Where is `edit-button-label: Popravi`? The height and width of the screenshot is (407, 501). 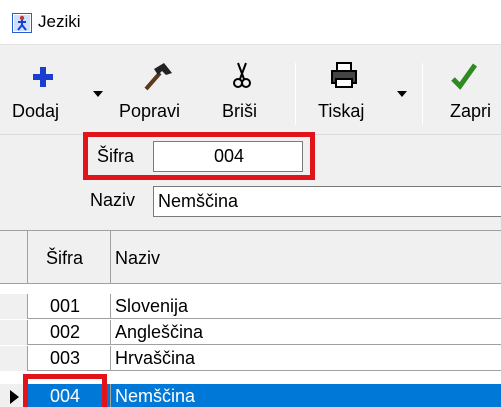
edit-button-label: Popravi is located at coordinates (150, 111).